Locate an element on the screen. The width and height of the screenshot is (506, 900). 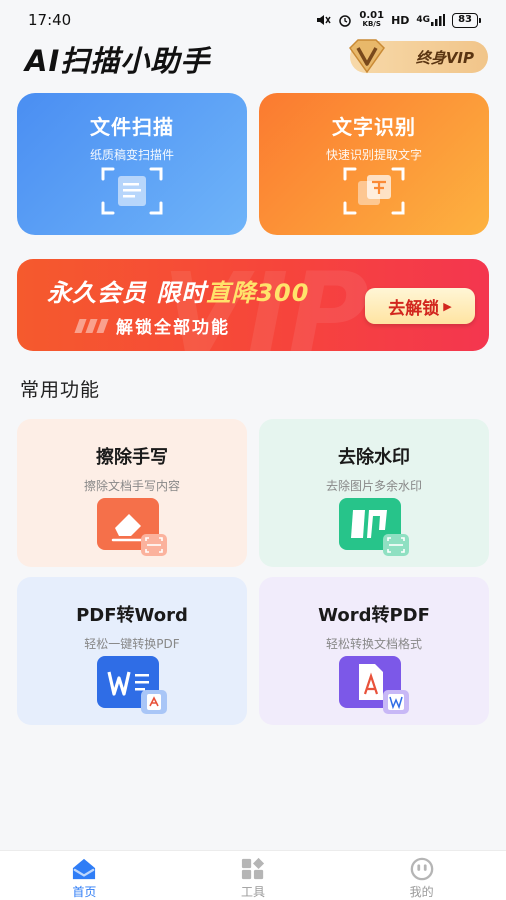
profile-icon is located at coordinates (421, 869).